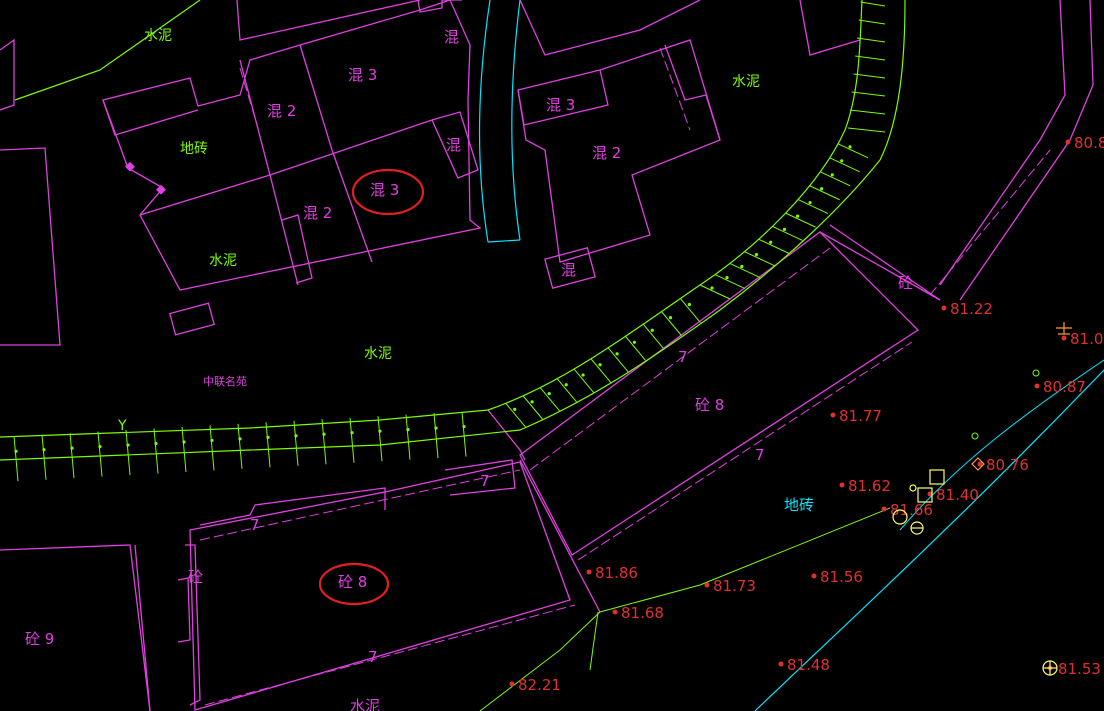  What do you see at coordinates (451, 37) in the screenshot?
I see `label-mud-b: 混` at bounding box center [451, 37].